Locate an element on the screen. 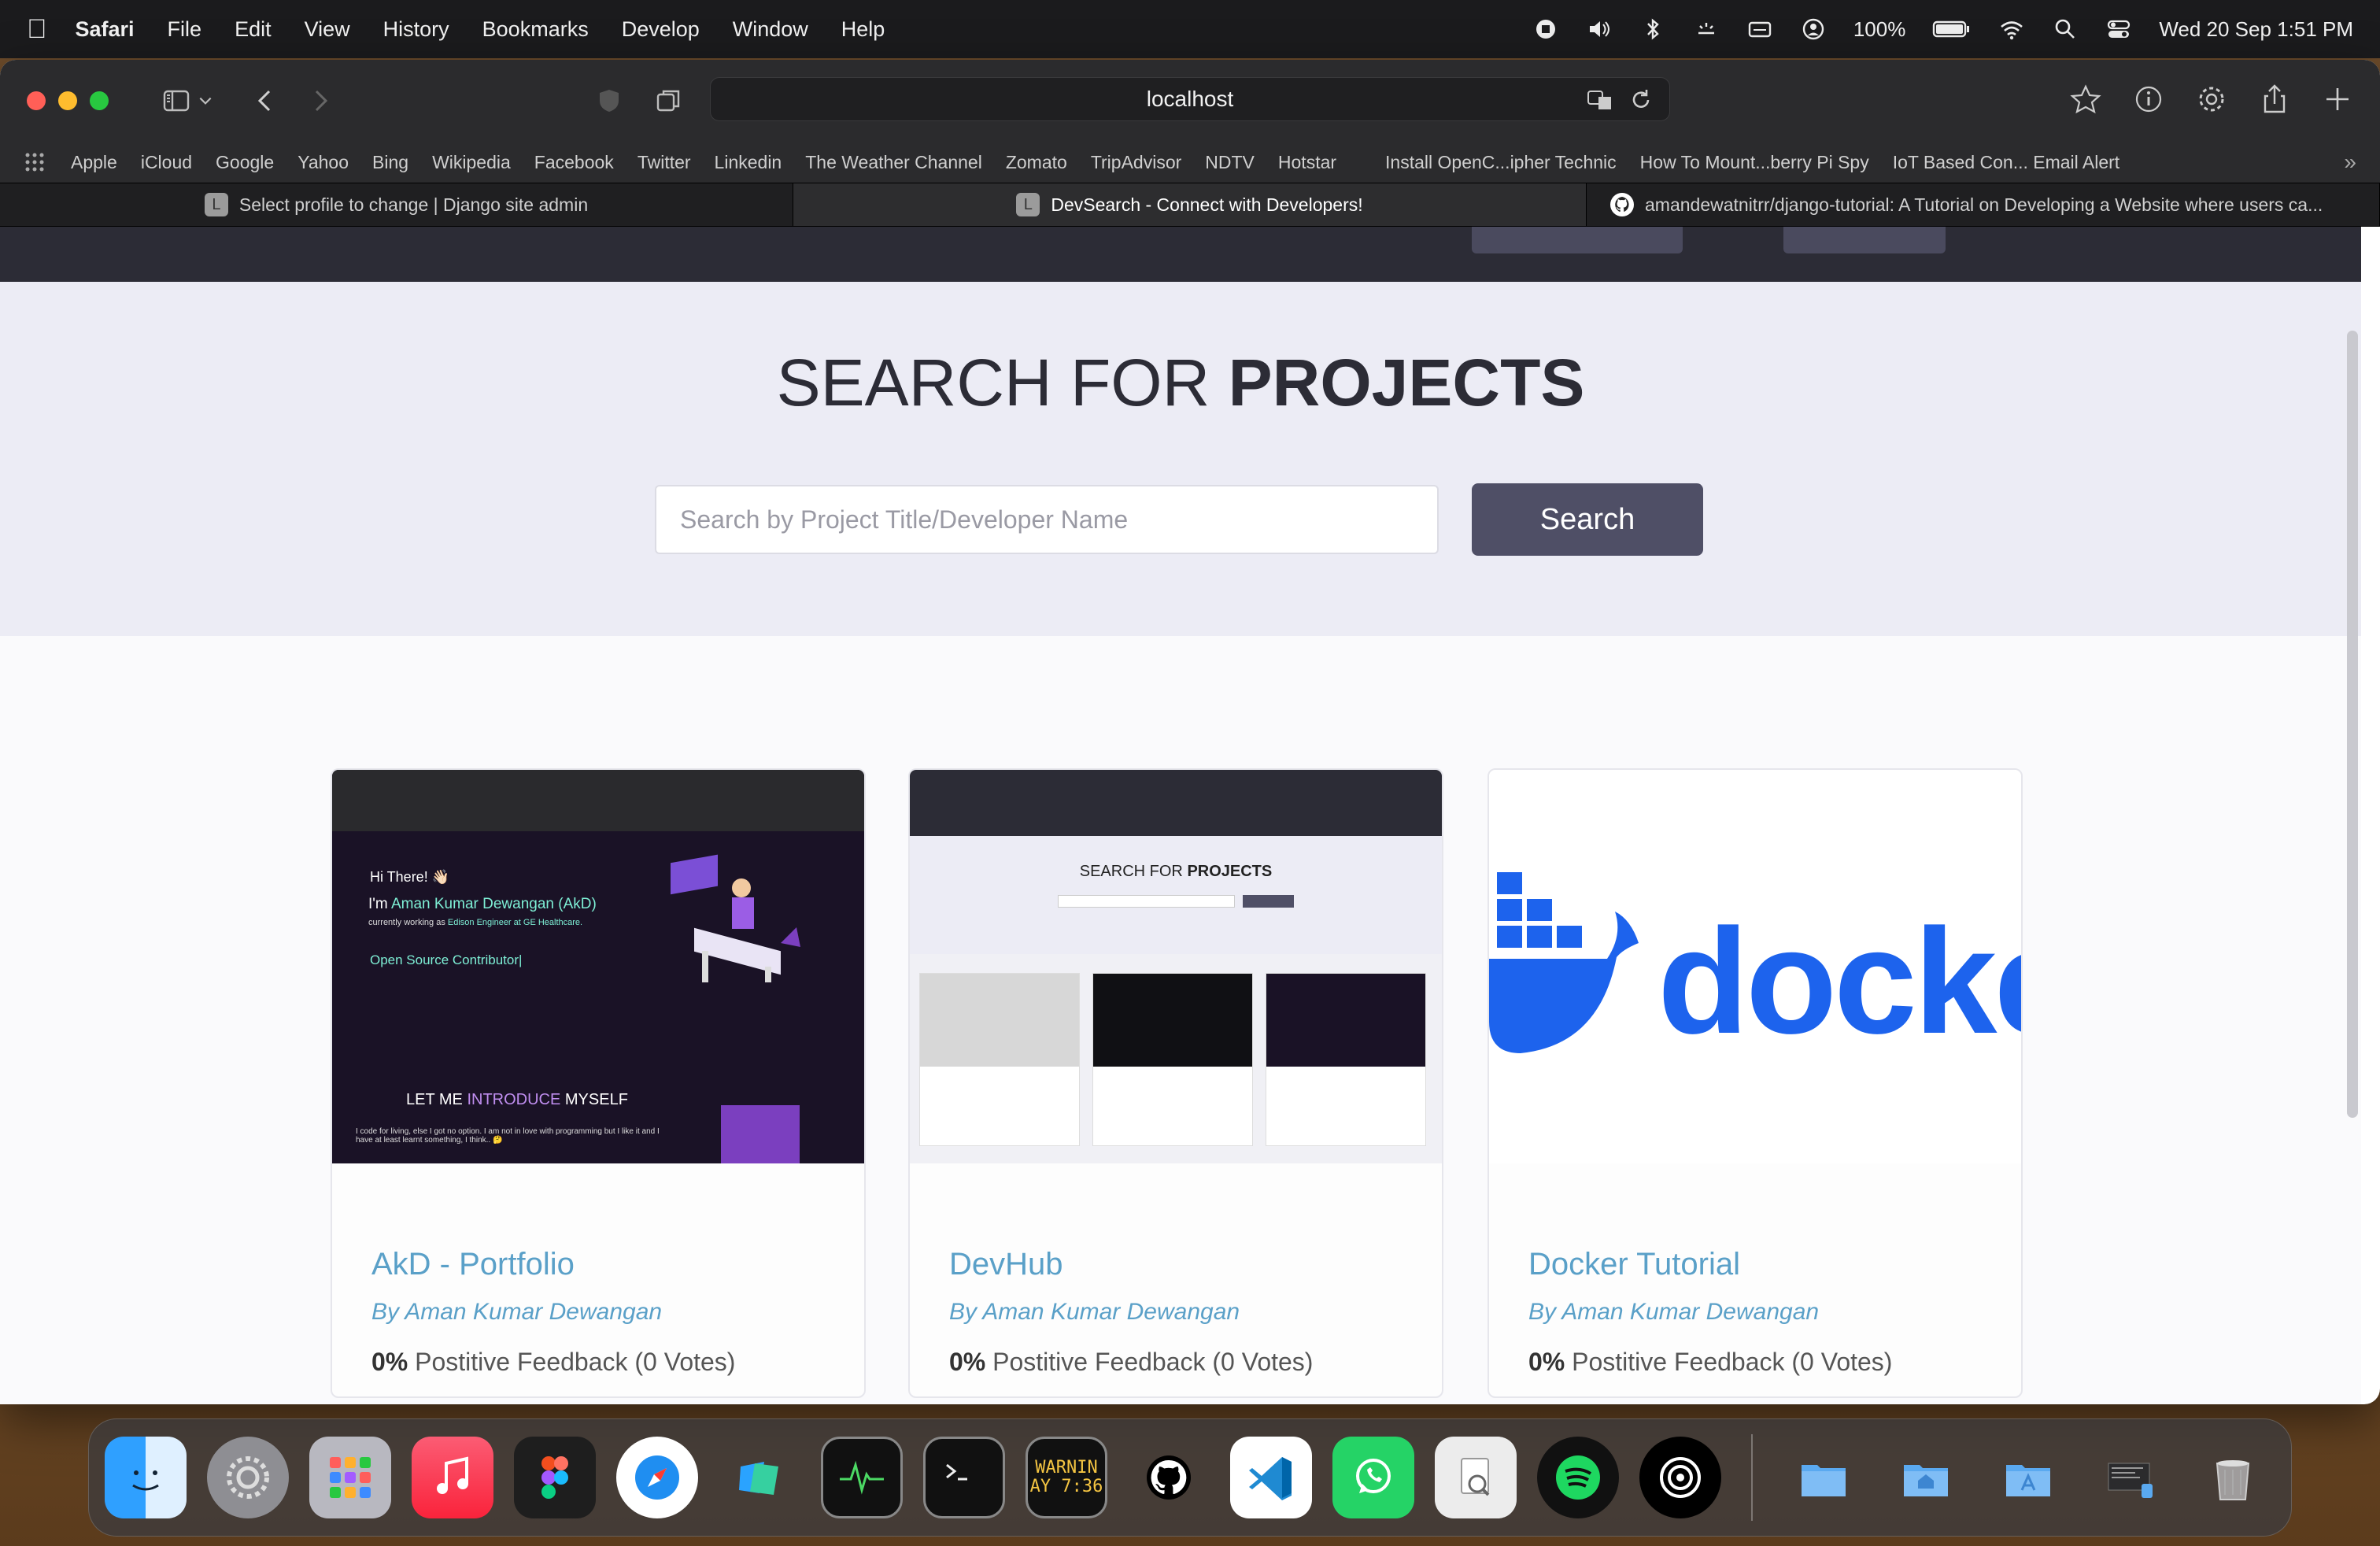  bookmark-install-openc: Install OpenC...ipher Technic is located at coordinates (1501, 163).